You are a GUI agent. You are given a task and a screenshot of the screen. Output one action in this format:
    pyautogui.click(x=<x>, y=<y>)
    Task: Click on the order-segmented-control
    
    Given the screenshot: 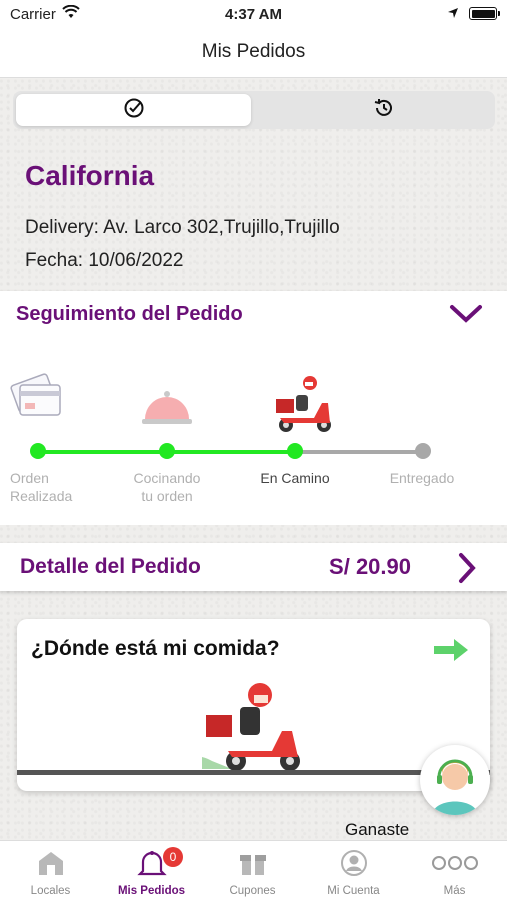 What is the action you would take?
    pyautogui.click(x=254, y=110)
    